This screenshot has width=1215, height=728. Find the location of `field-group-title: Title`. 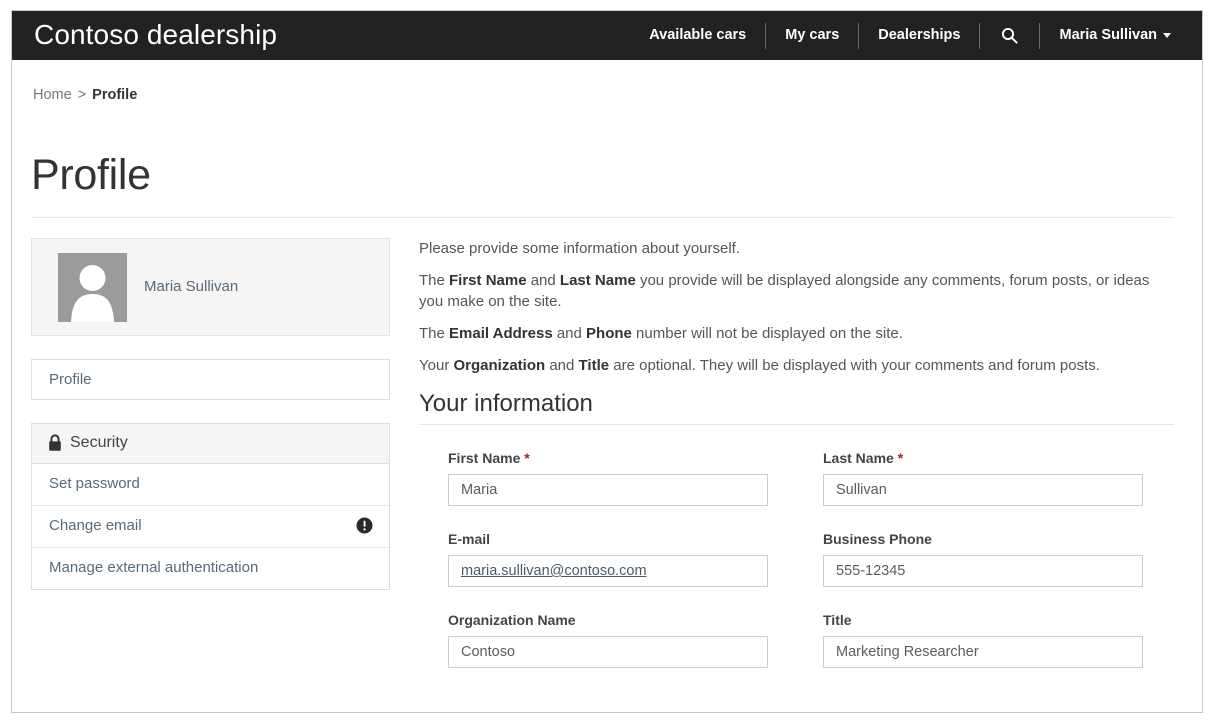

field-group-title: Title is located at coordinates (983, 640).